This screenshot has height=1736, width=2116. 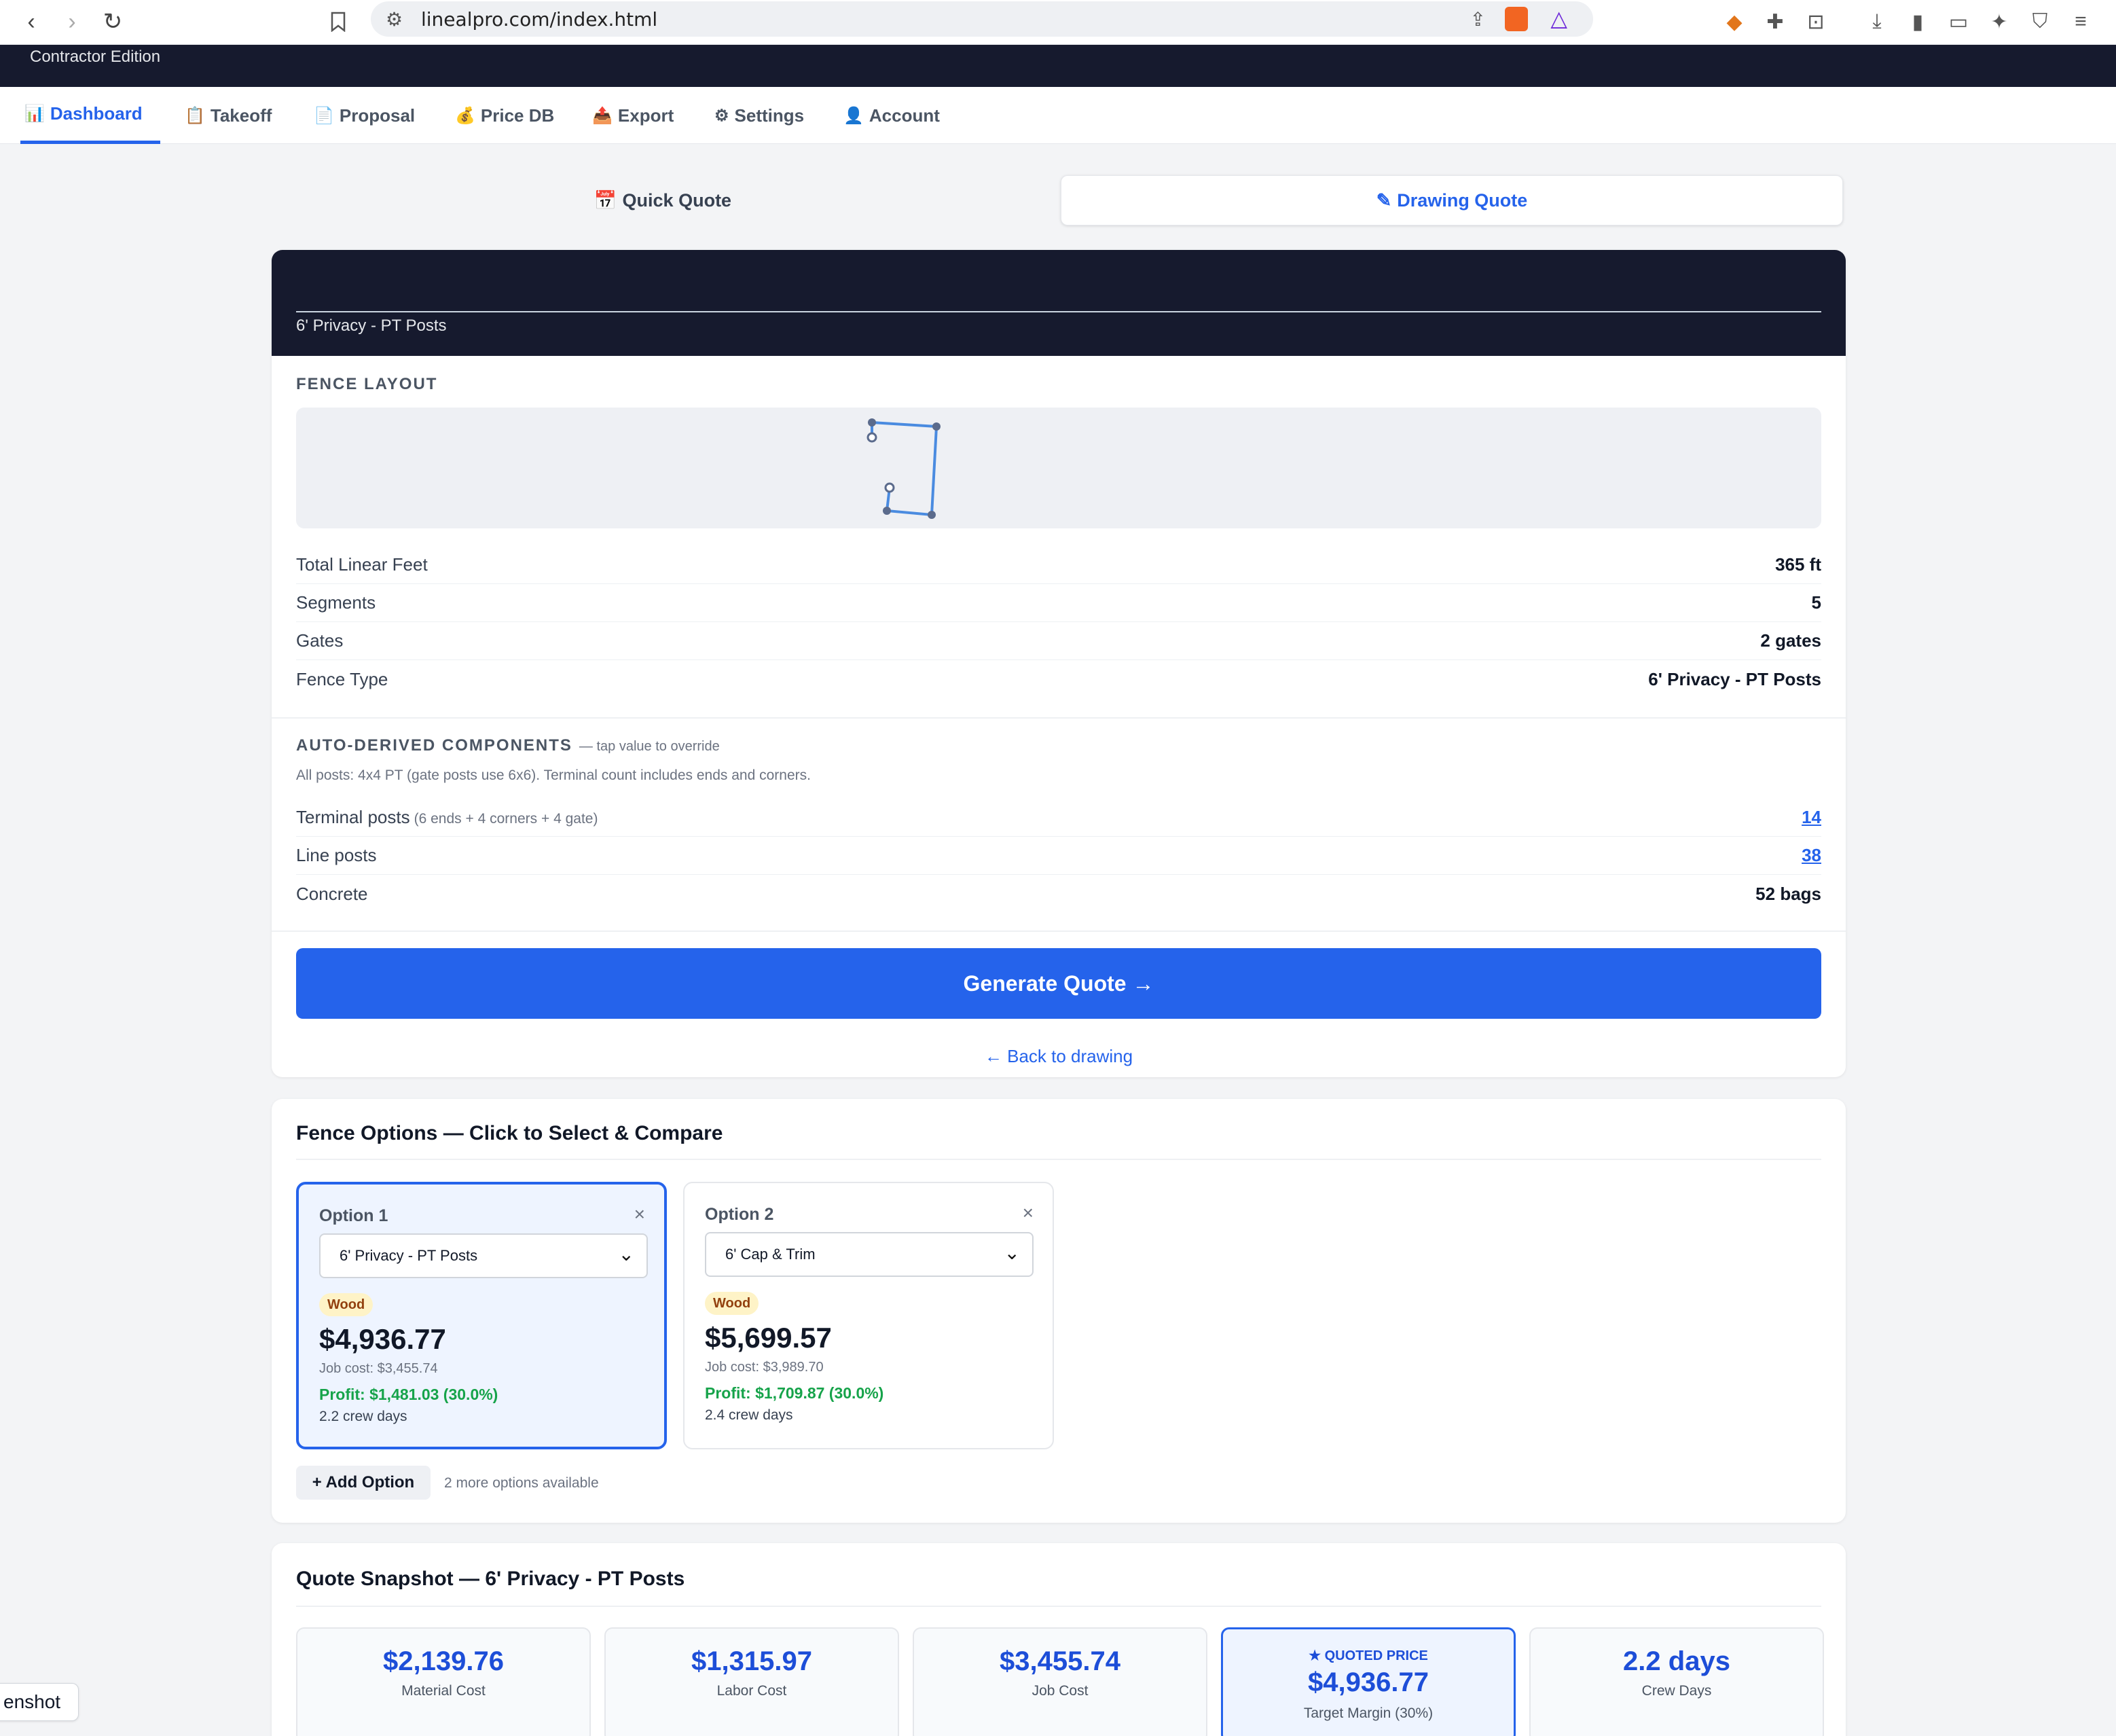 I want to click on pencil-icon: ✎, so click(x=1384, y=200).